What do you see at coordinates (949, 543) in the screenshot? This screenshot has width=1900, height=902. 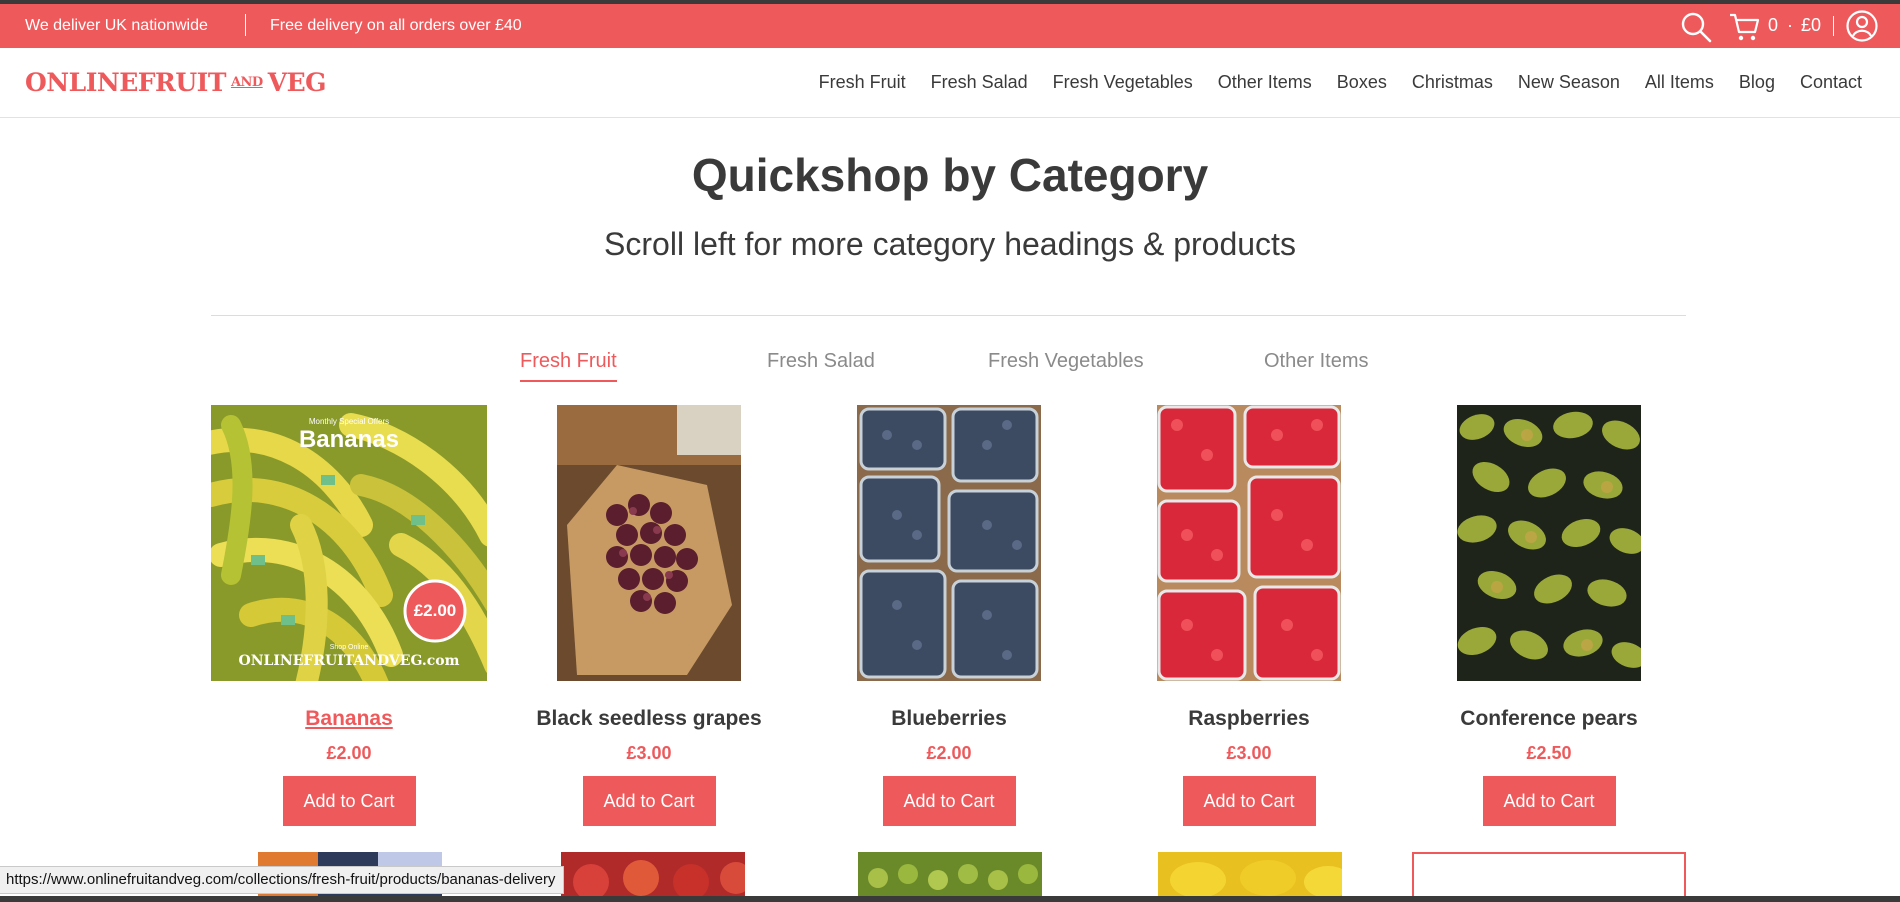 I see `product-image-blueberries` at bounding box center [949, 543].